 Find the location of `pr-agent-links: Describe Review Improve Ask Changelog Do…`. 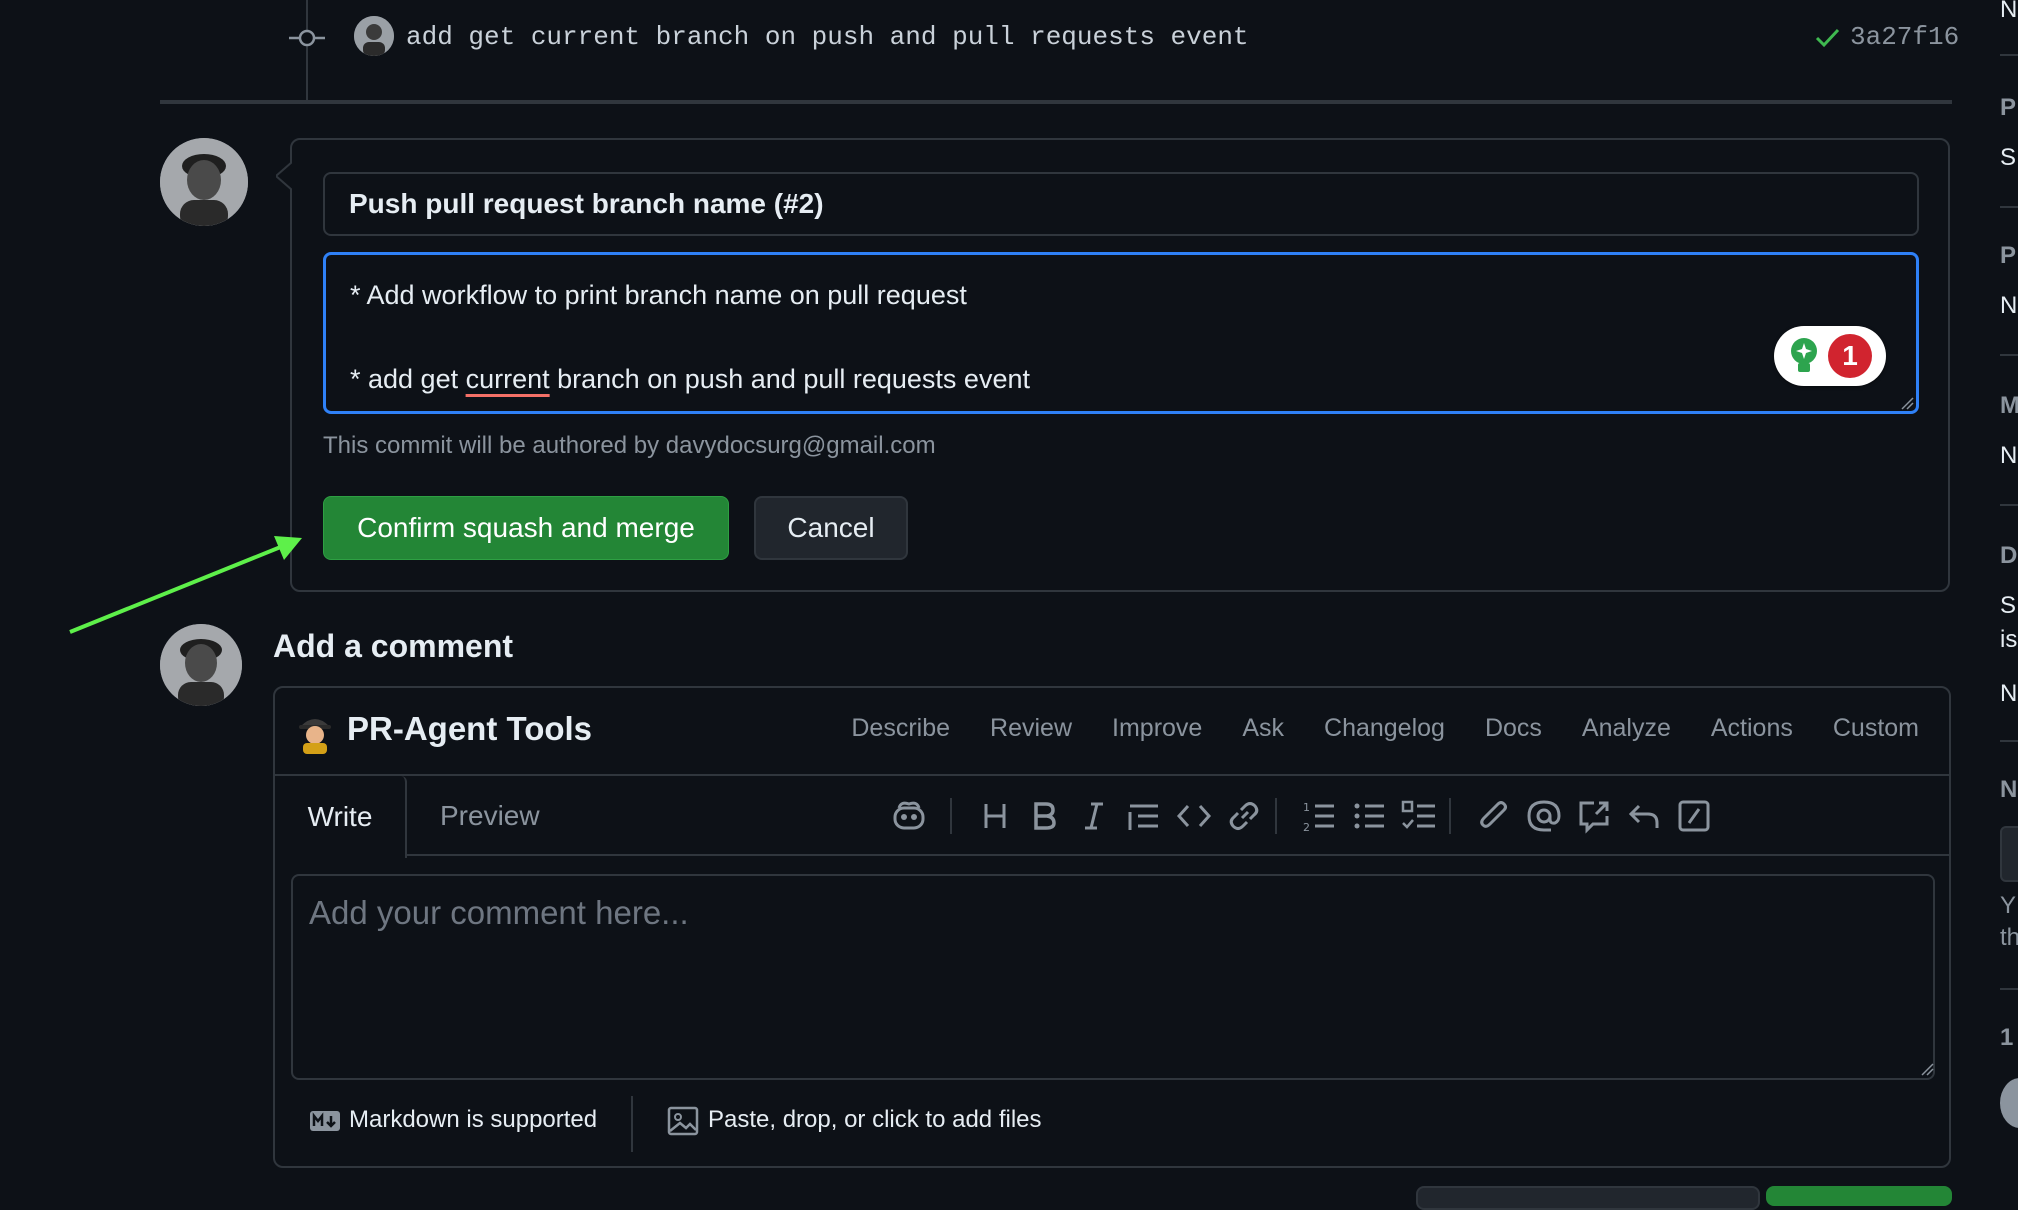

pr-agent-links: Describe Review Improve Ask Changelog Do… is located at coordinates (1385, 728).